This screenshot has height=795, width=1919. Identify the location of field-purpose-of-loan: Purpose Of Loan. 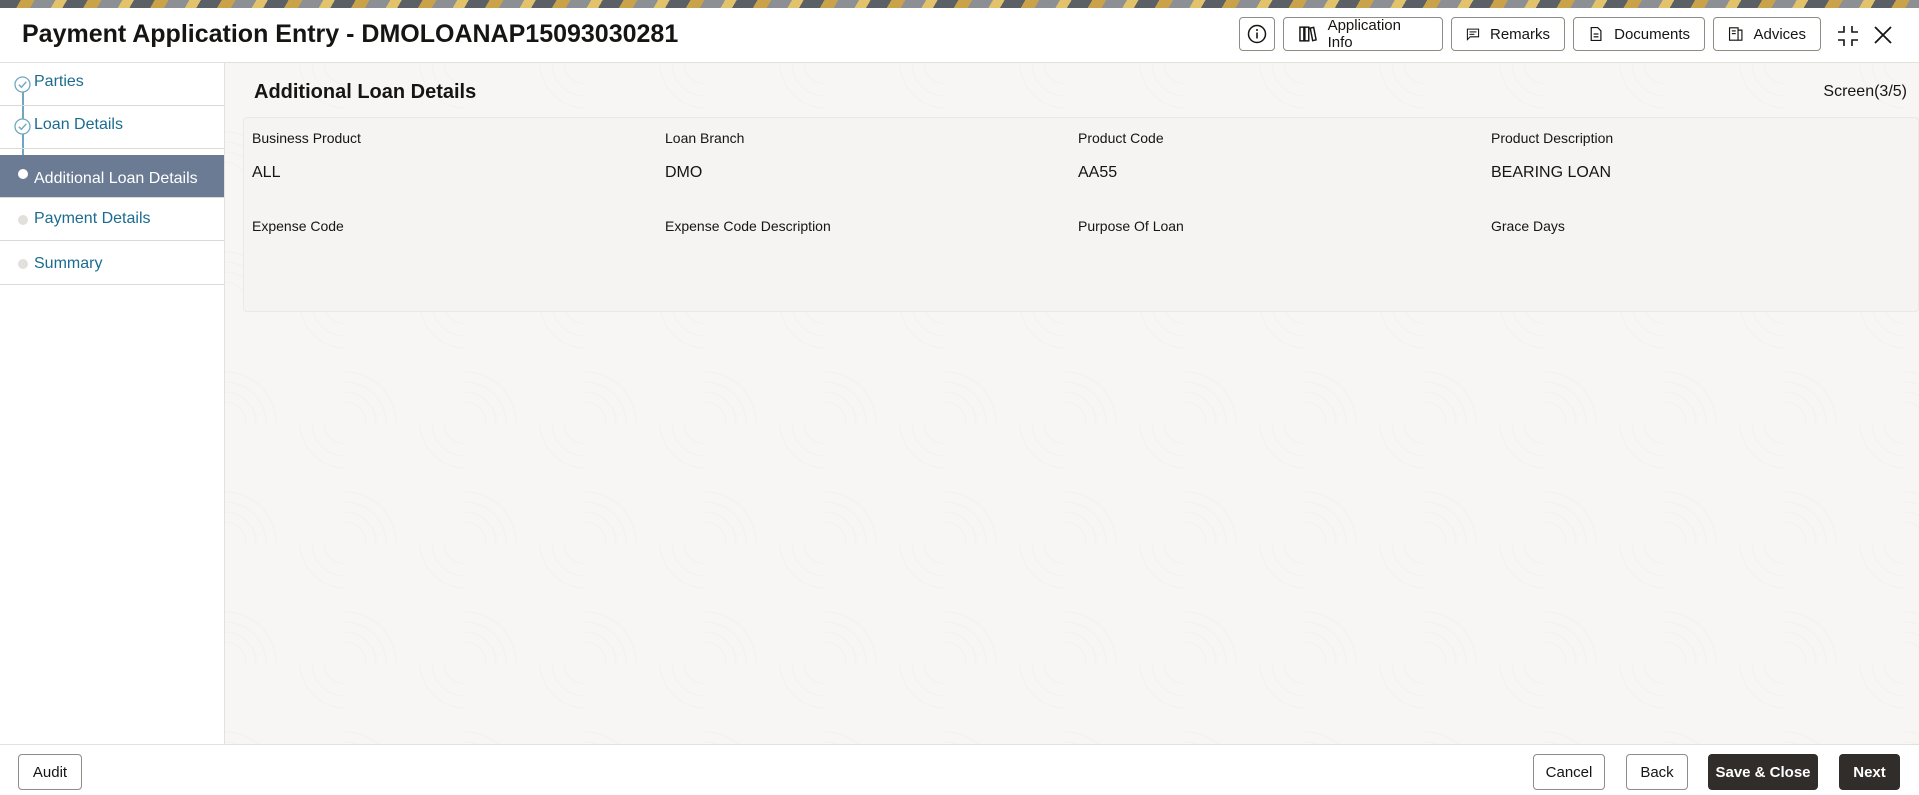
(1278, 244).